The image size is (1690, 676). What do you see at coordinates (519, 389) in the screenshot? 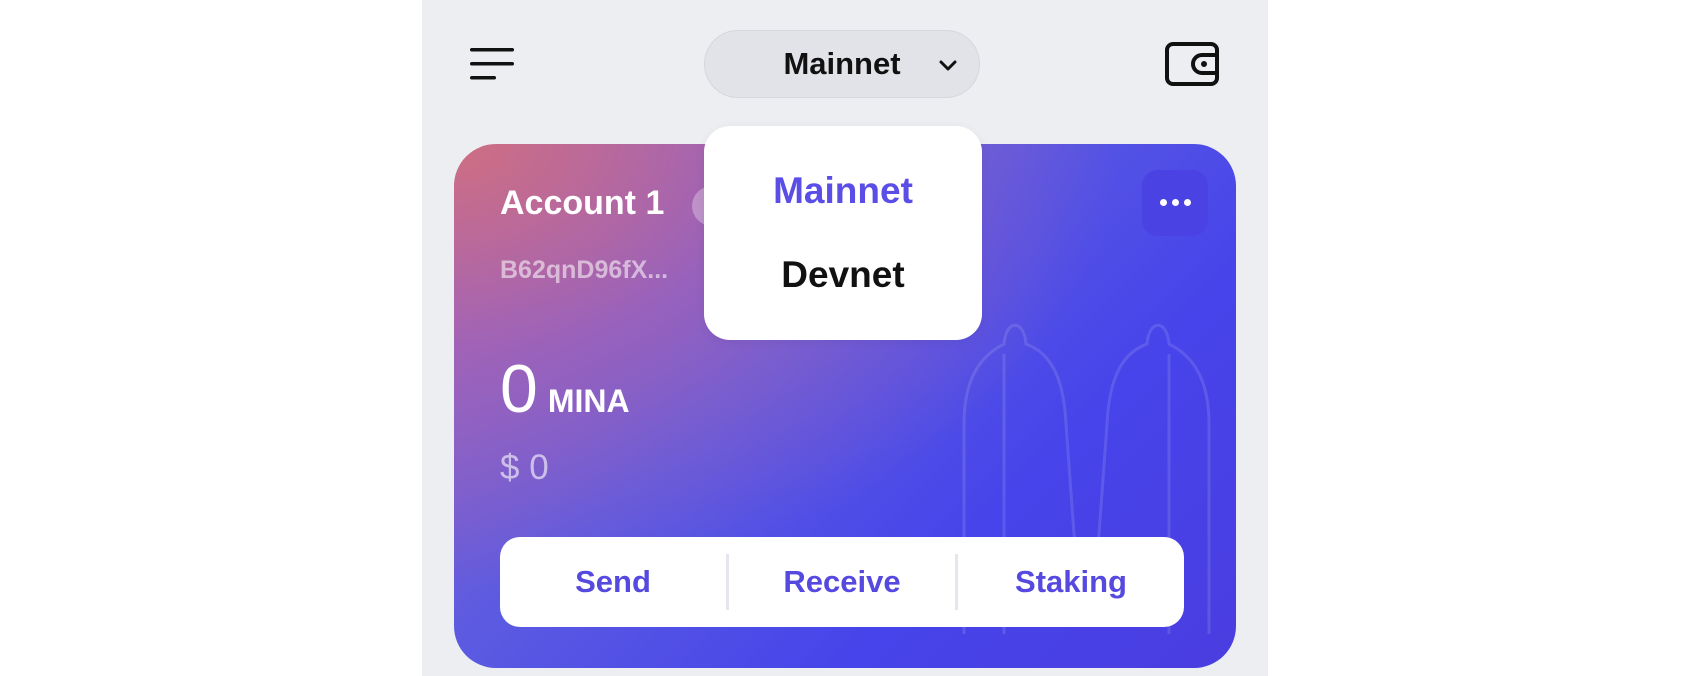
I see `balance-amount: 0` at bounding box center [519, 389].